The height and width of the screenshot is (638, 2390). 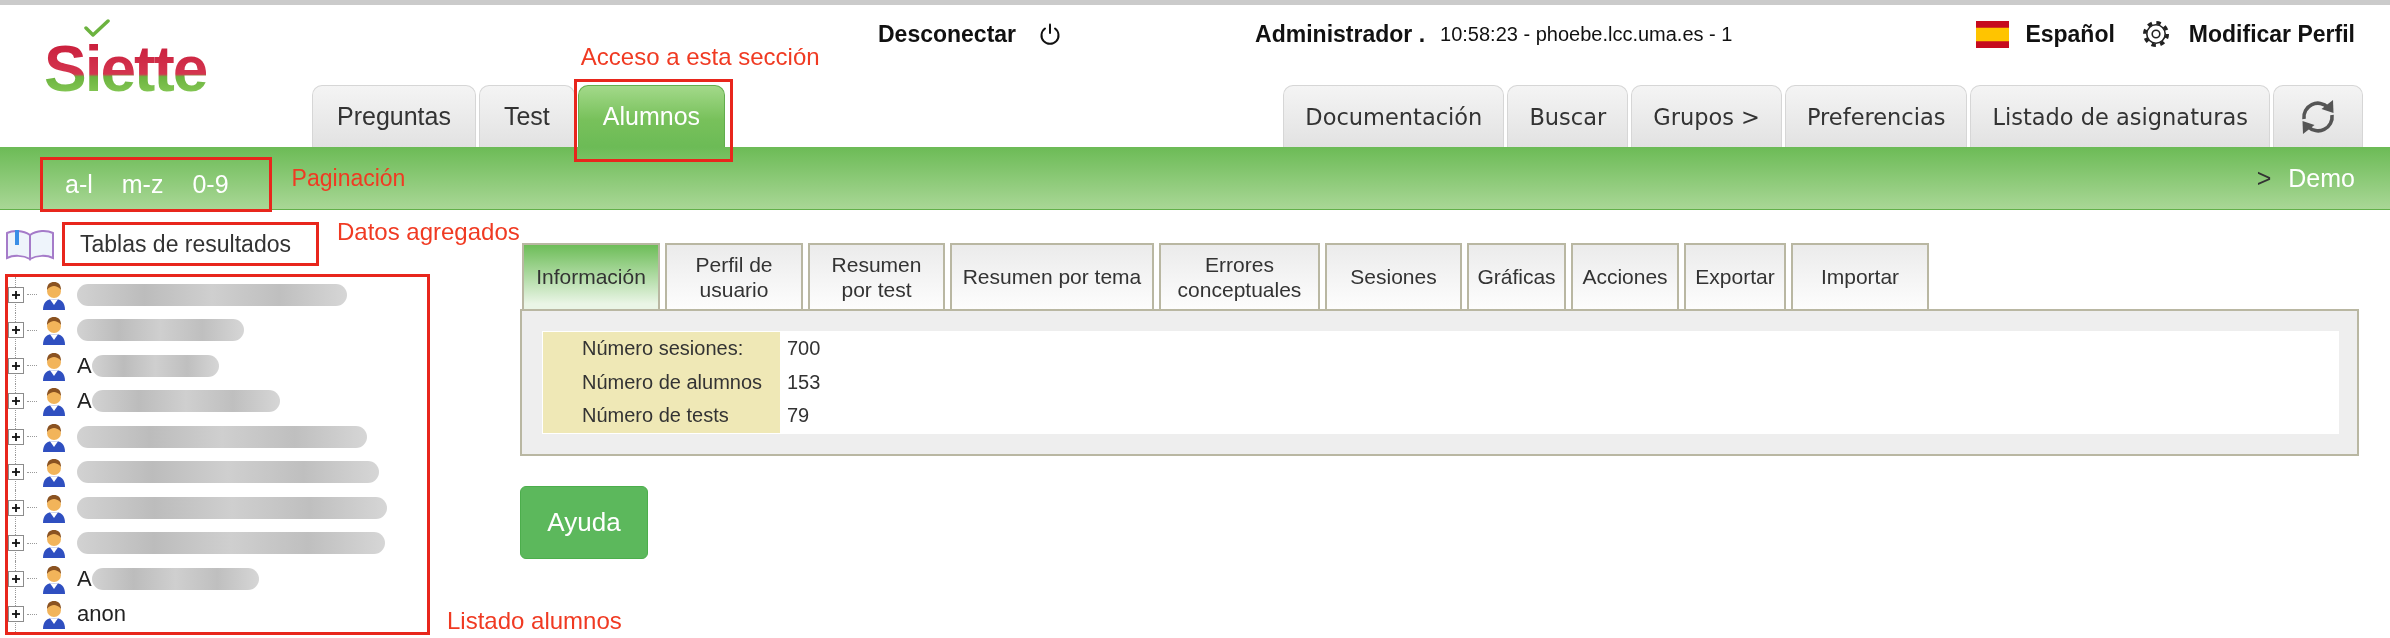 I want to click on results-tables-link: Tablas de resultados, so click(x=185, y=244).